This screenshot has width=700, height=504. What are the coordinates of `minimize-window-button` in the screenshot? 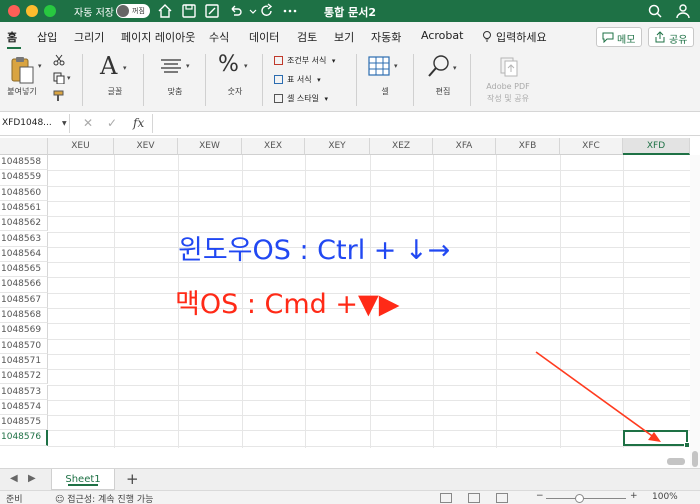 It's located at (32, 11).